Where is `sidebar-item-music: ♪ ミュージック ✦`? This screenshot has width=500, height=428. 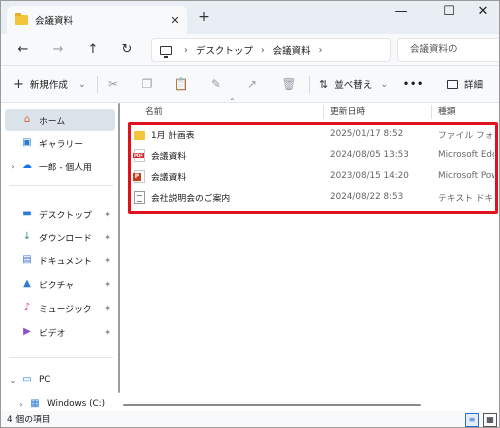 sidebar-item-music: ♪ ミュージック ✦ is located at coordinates (63, 308).